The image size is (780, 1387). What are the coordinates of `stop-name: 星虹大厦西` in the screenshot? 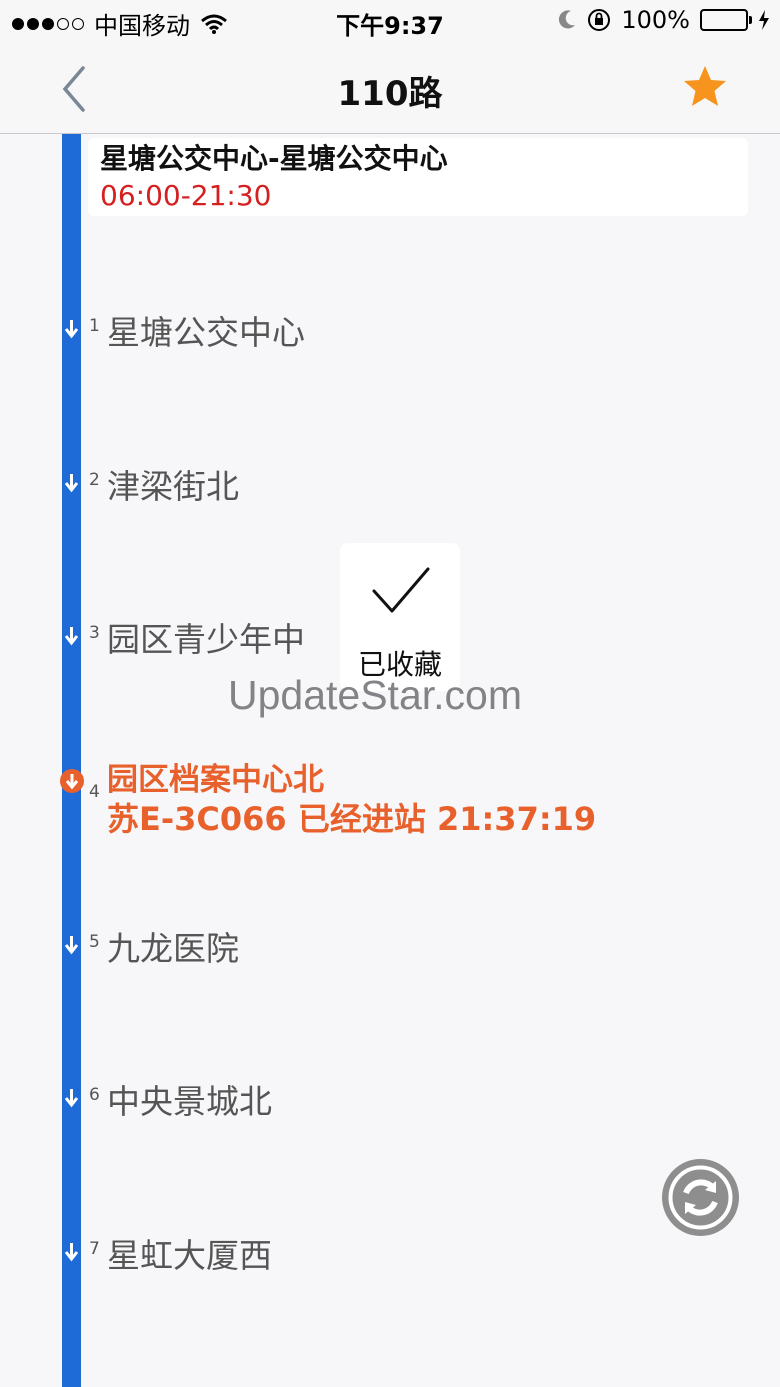 It's located at (189, 1255).